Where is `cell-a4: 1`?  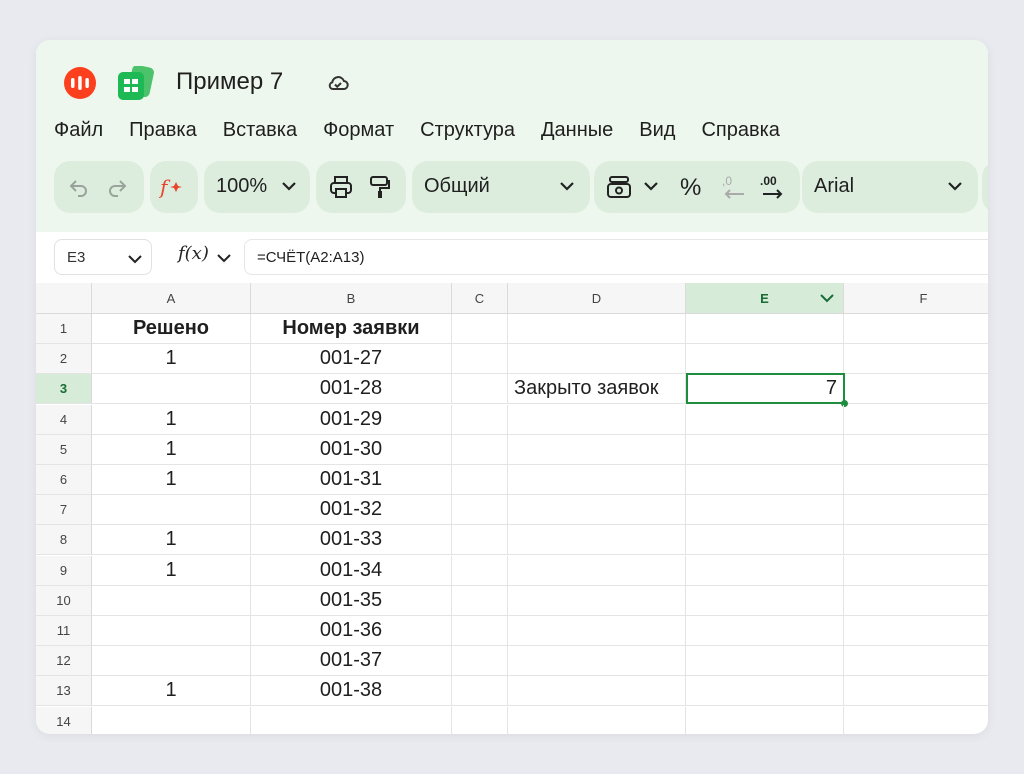 cell-a4: 1 is located at coordinates (171, 419).